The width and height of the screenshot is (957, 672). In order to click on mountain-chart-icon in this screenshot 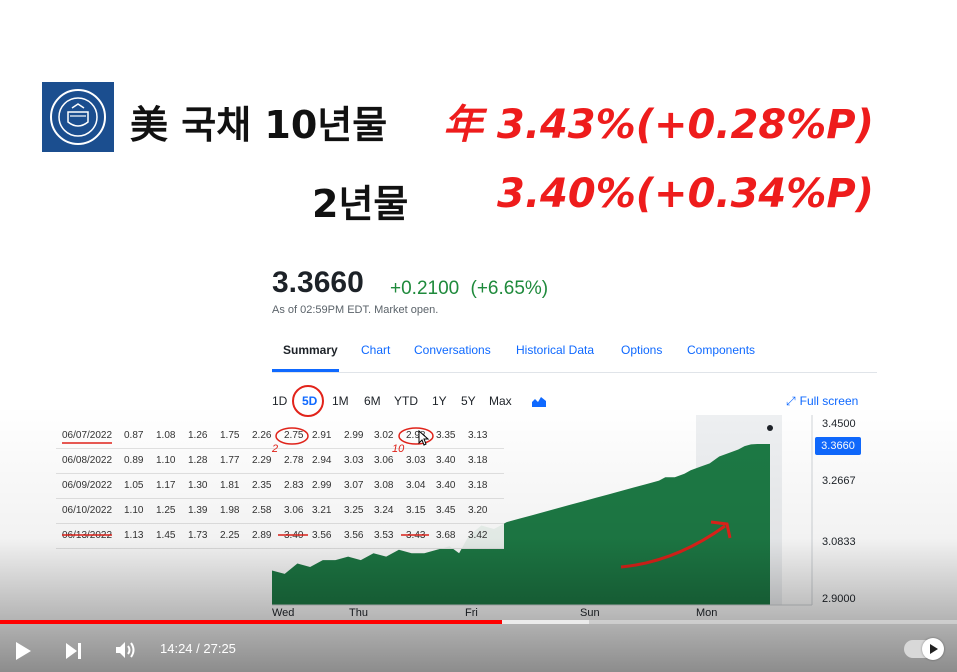, I will do `click(539, 402)`.